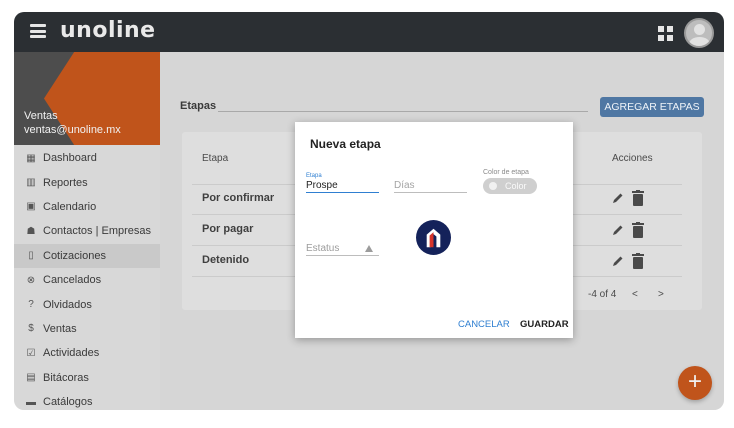 This screenshot has height=428, width=734. Describe the element at coordinates (31, 158) in the screenshot. I see `dashboard-icon: ▦` at that location.